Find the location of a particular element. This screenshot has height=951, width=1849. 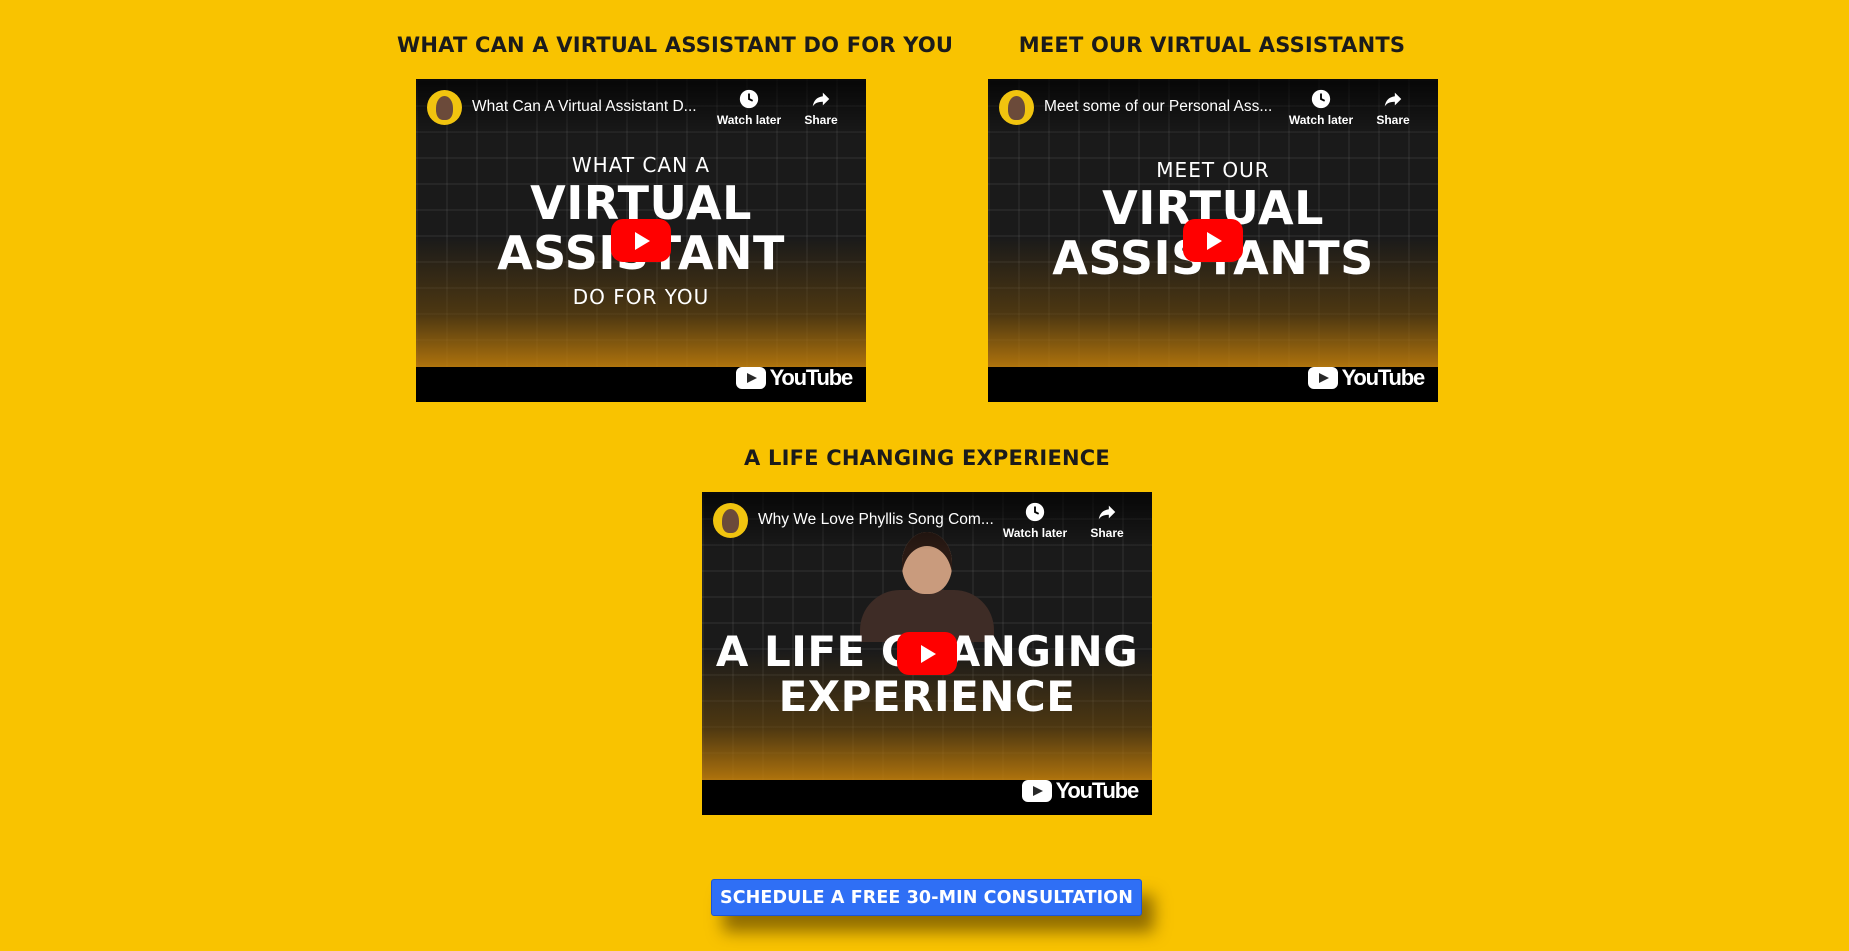

section-heading-life-changing: A LIFE CHANGING EXPERIENCE is located at coordinates (927, 458).